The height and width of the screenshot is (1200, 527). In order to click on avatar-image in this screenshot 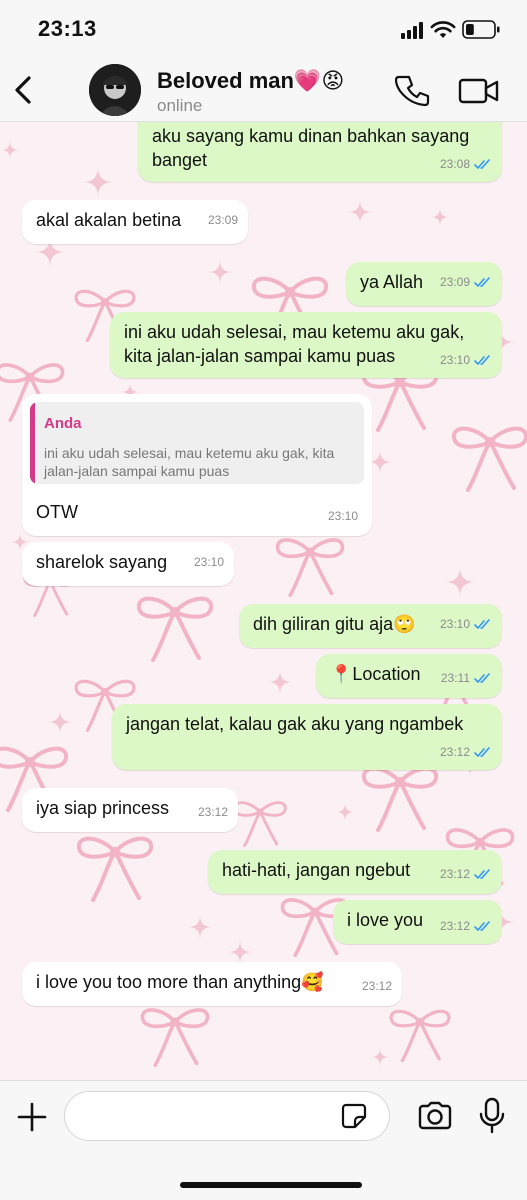, I will do `click(115, 90)`.